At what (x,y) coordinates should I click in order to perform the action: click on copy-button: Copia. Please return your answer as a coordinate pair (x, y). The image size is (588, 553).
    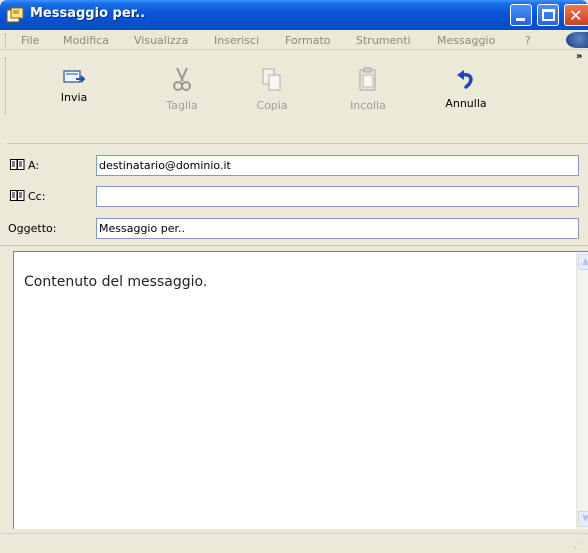
    Looking at the image, I should click on (272, 91).